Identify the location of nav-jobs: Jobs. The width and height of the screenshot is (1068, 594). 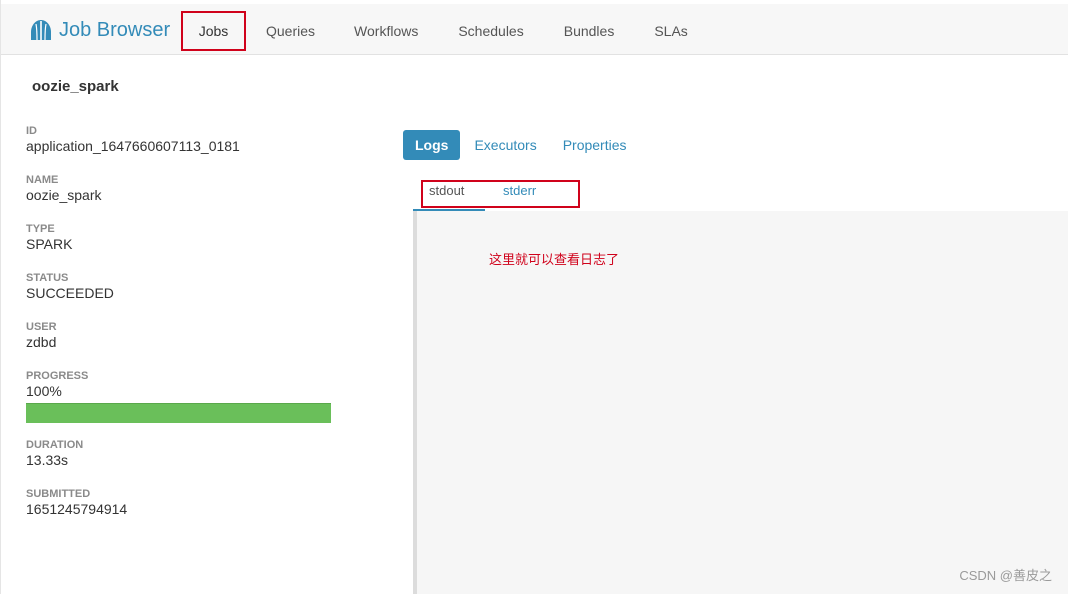
(213, 31).